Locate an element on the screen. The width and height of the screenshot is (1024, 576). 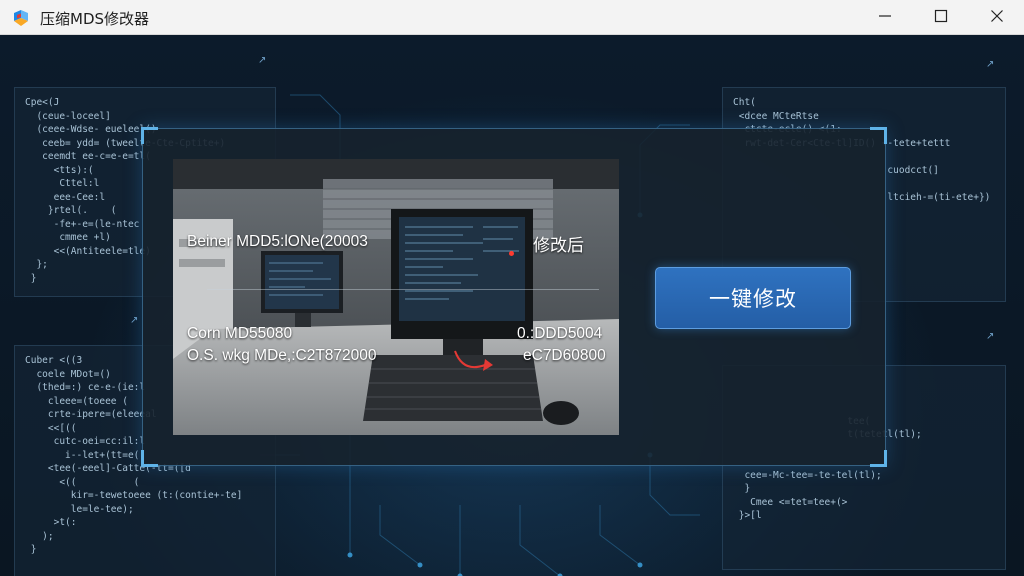
minimize-icon is located at coordinates (885, 17).